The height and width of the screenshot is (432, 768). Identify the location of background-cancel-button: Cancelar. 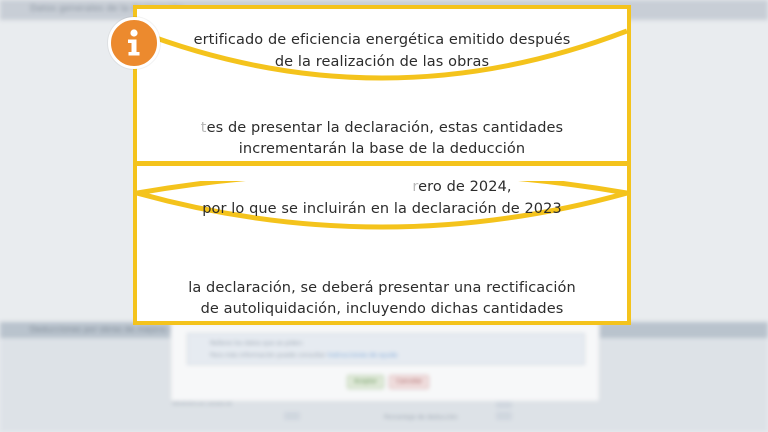
(409, 382).